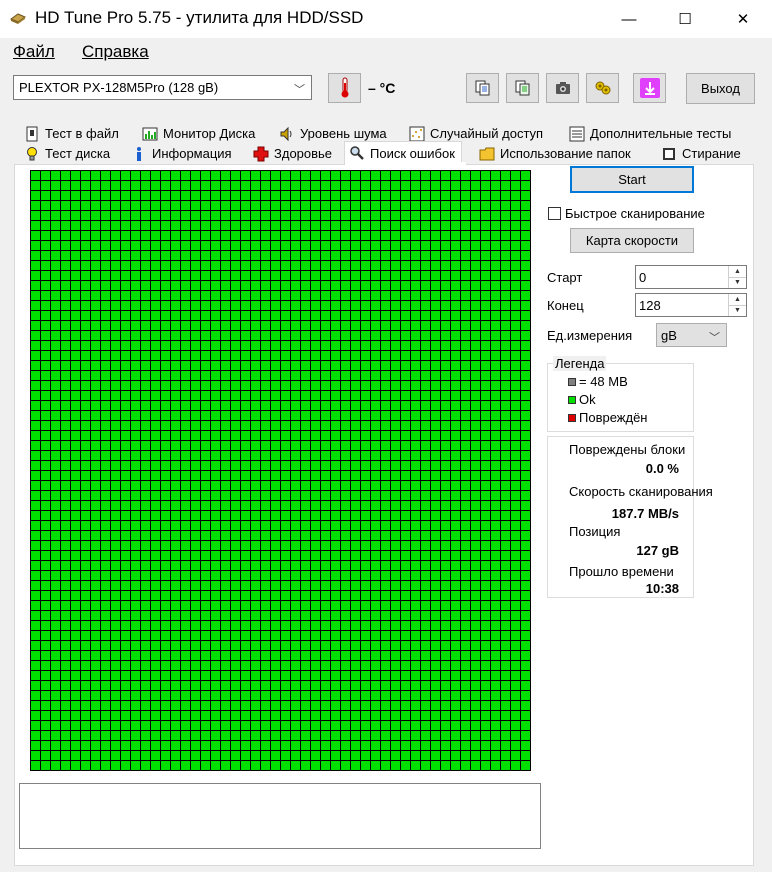 The image size is (772, 872). Describe the element at coordinates (691, 335) in the screenshot. I see `unit-select: gB ﹀` at that location.